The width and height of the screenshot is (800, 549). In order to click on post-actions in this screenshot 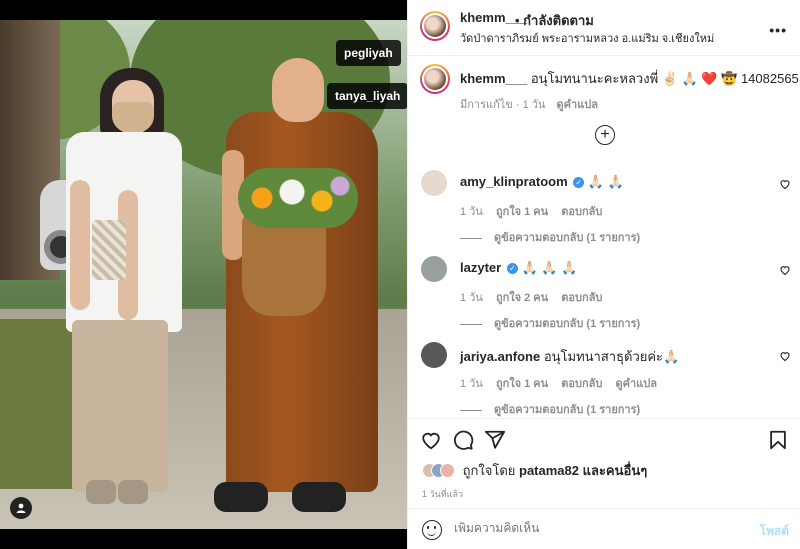, I will do `click(604, 438)`.